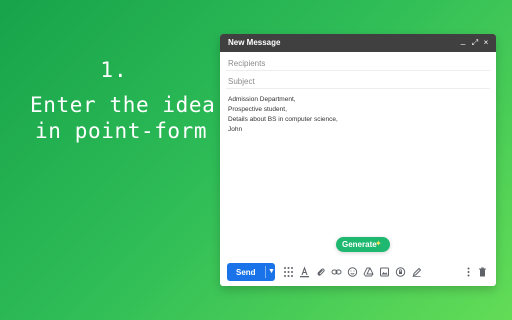 Image resolution: width=512 pixels, height=320 pixels. I want to click on minimize-icon: _, so click(463, 40).